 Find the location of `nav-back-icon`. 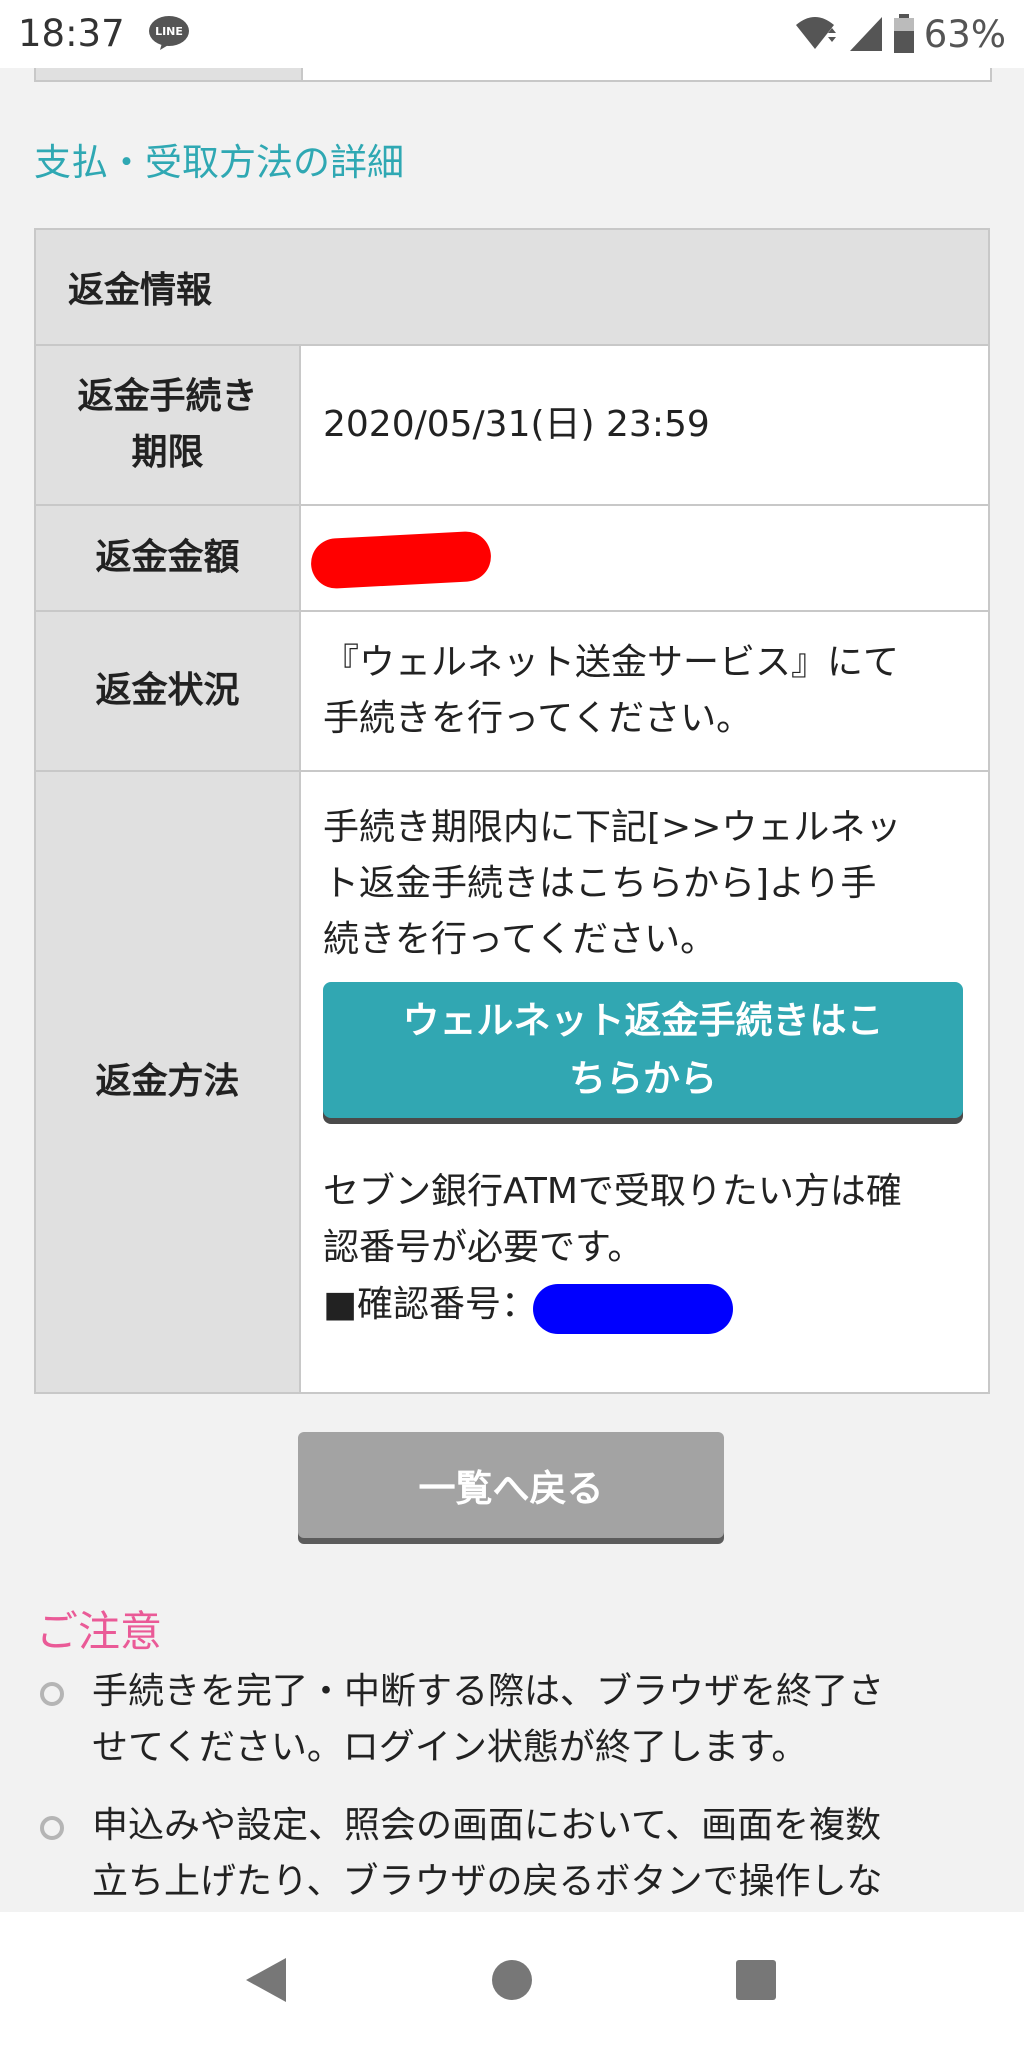

nav-back-icon is located at coordinates (266, 1980).